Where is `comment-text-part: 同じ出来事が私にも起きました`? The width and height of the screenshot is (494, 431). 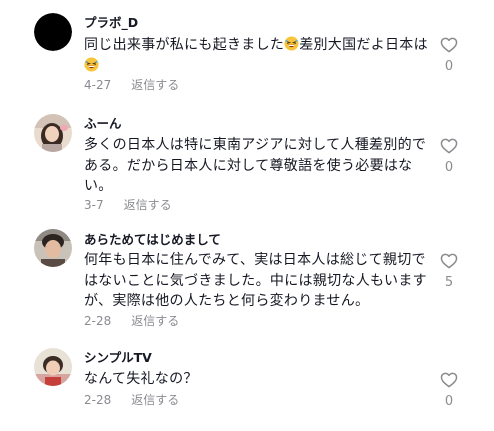
comment-text-part: 同じ出来事が私にも起きました is located at coordinates (184, 45).